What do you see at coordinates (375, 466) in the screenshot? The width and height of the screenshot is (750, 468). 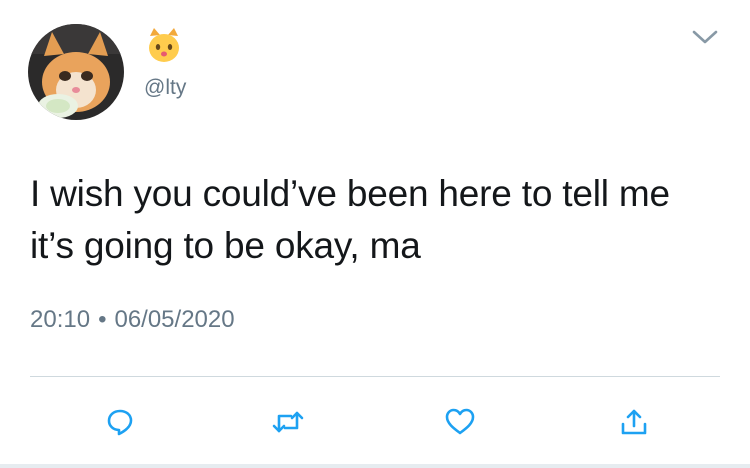 I see `bottom-border` at bounding box center [375, 466].